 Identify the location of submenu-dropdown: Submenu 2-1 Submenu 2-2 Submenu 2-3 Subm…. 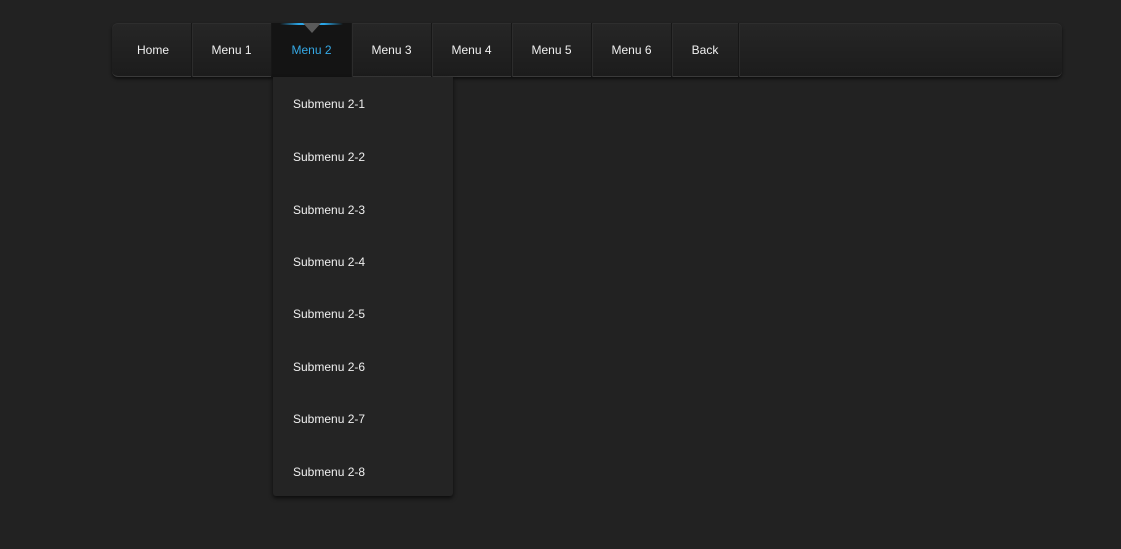
(363, 286).